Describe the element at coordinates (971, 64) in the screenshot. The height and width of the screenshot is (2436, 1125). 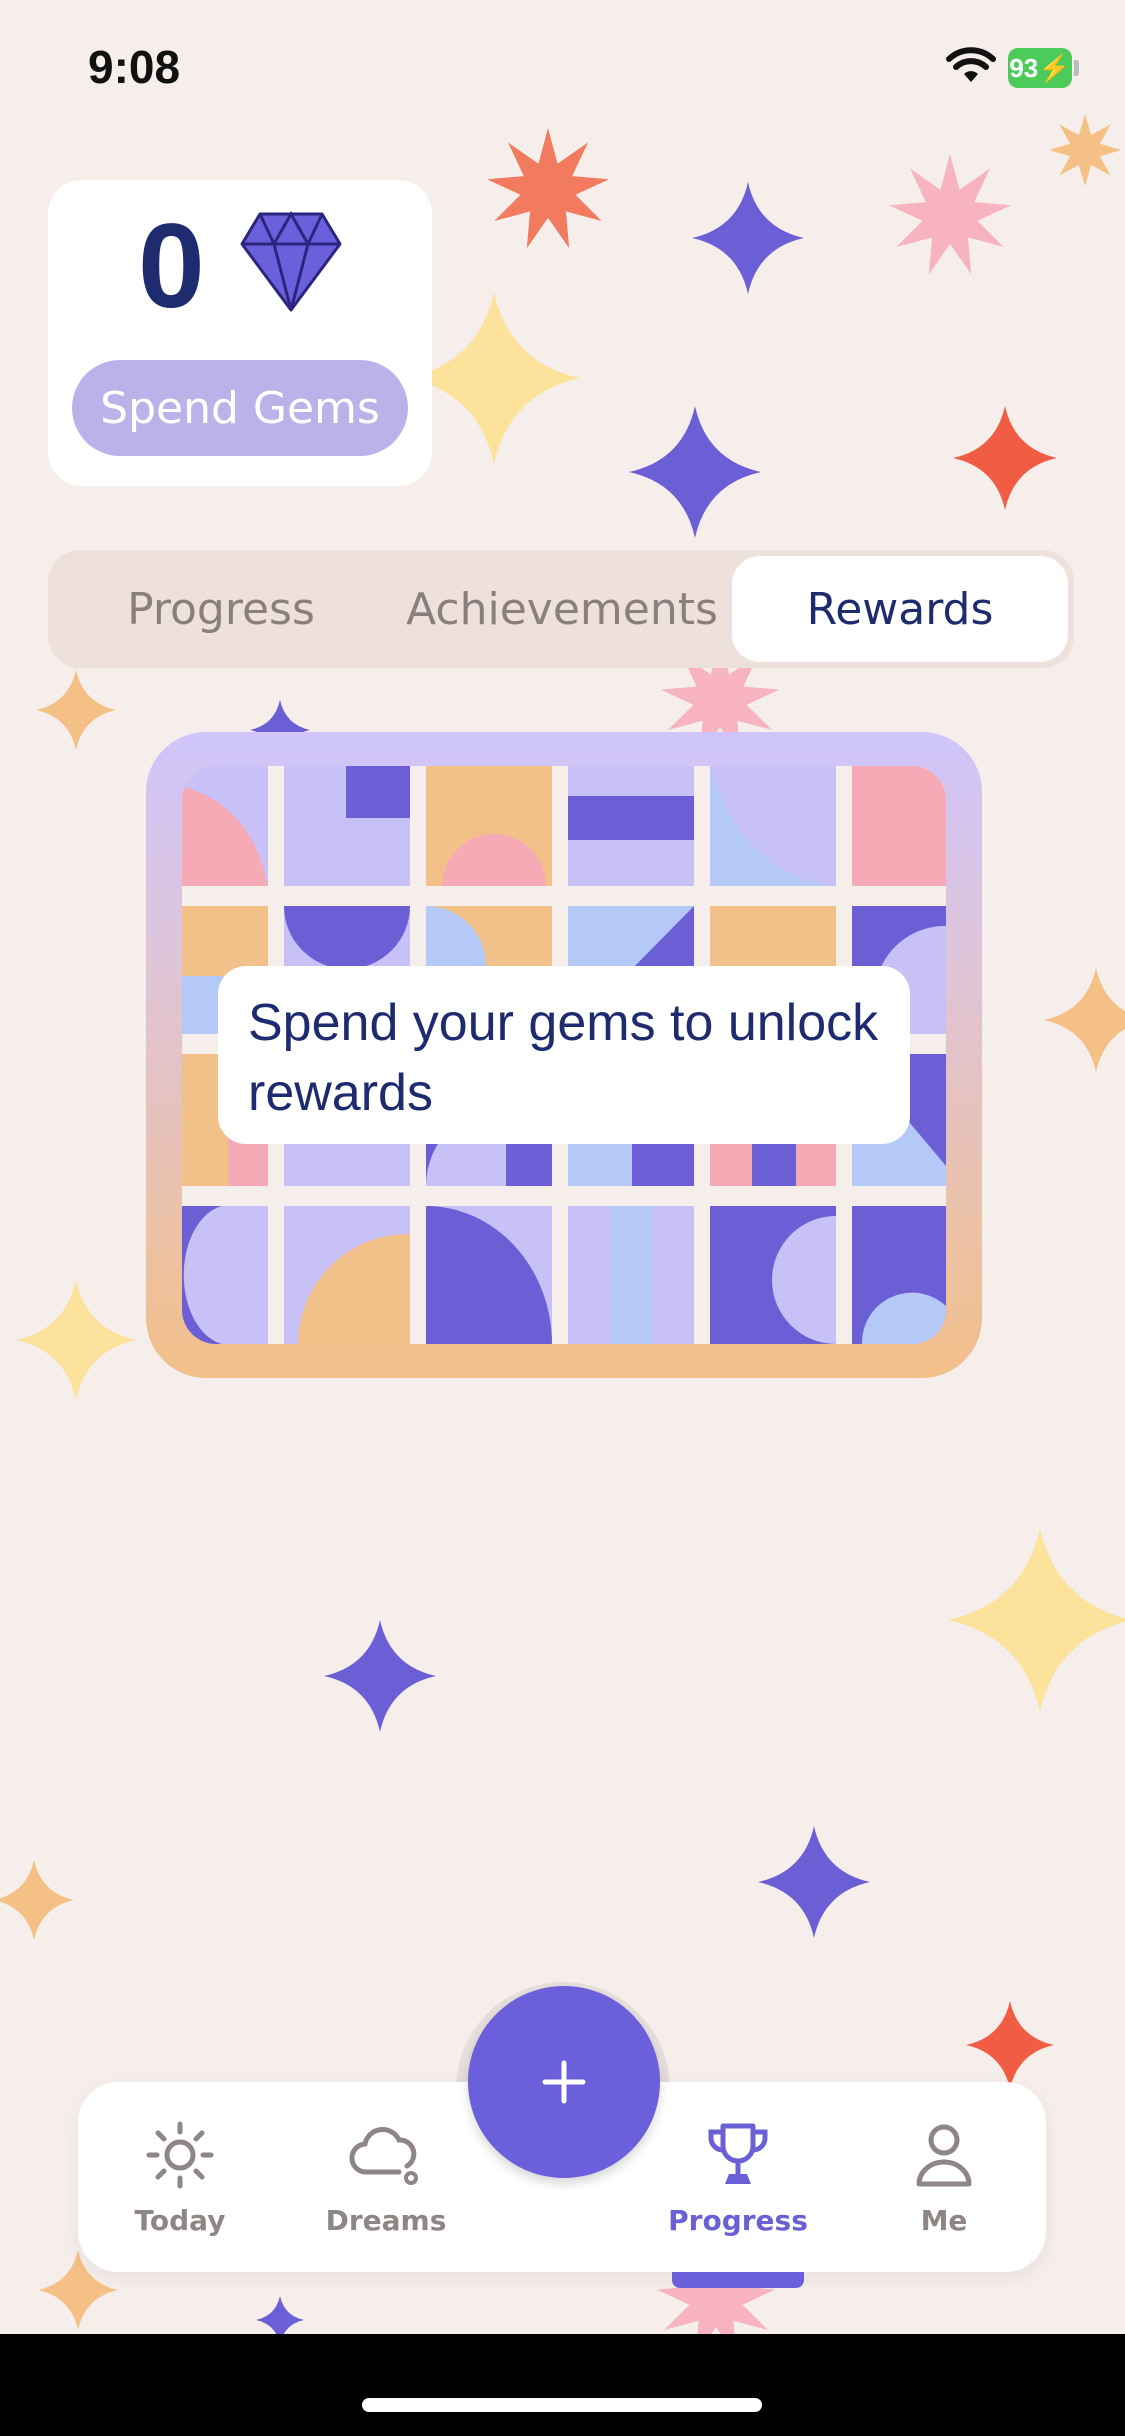
I see `wifi-icon` at that location.